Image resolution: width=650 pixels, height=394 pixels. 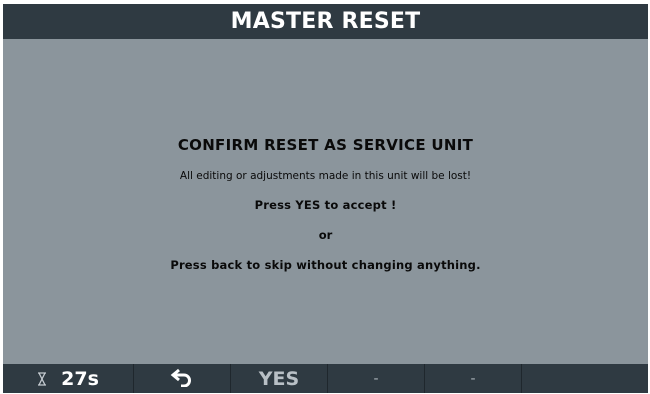 I want to click on softkey-bar: 27s YES - -, so click(x=325, y=378).